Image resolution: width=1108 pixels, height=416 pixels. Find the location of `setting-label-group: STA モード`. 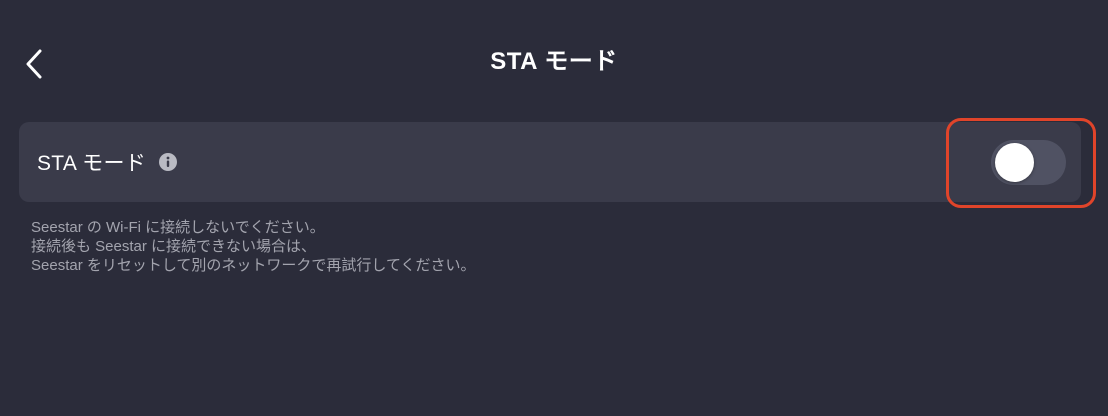

setting-label-group: STA モード is located at coordinates (107, 162).